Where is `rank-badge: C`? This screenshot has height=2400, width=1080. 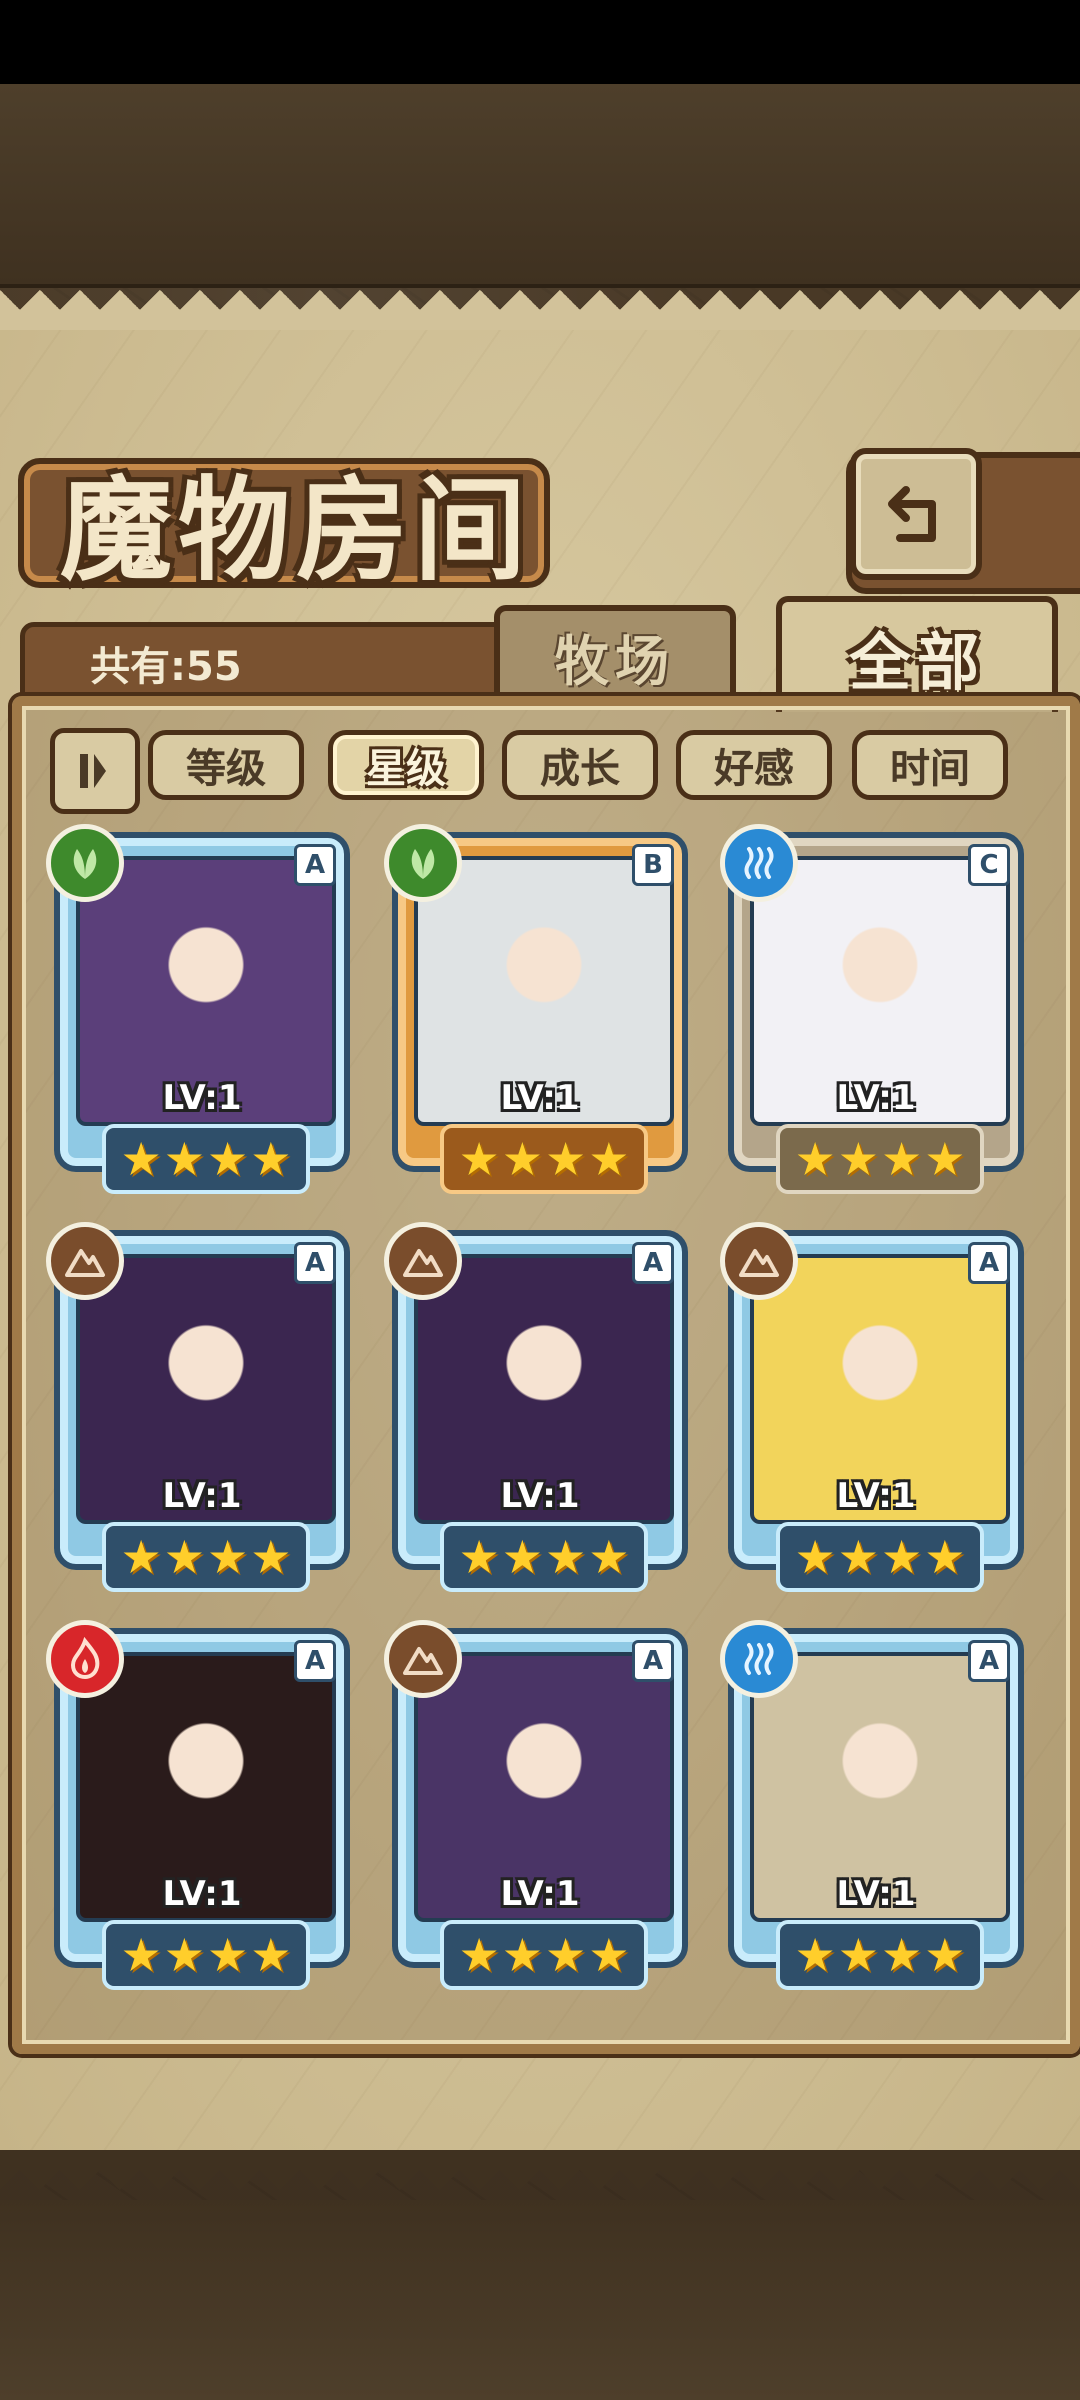
rank-badge: C is located at coordinates (989, 865).